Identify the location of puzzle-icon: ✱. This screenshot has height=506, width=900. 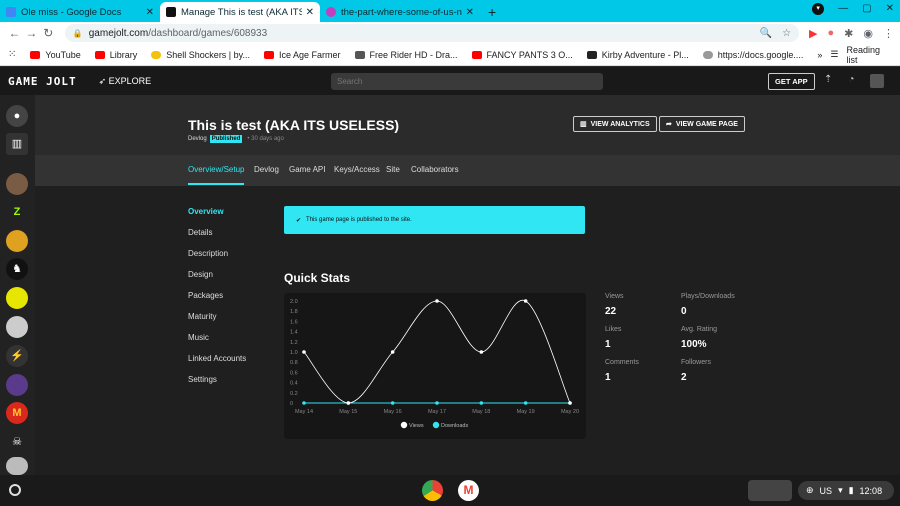
(848, 33).